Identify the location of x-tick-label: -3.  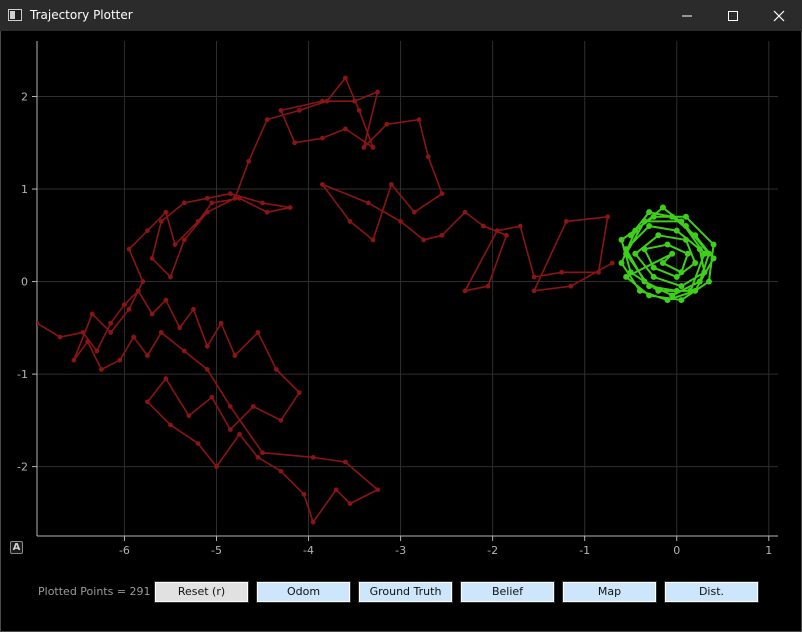
(400, 550).